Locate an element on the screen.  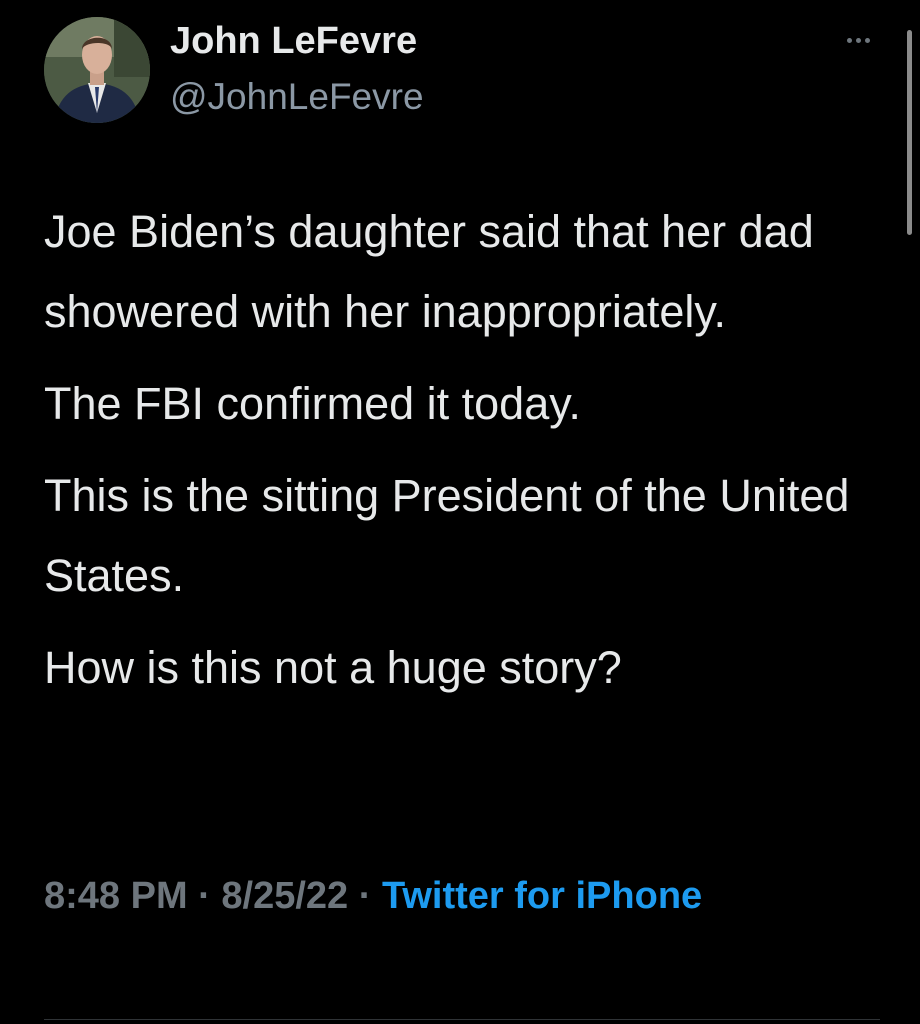
tweet-paragraph: The FBI confirmed it today. is located at coordinates (312, 403).